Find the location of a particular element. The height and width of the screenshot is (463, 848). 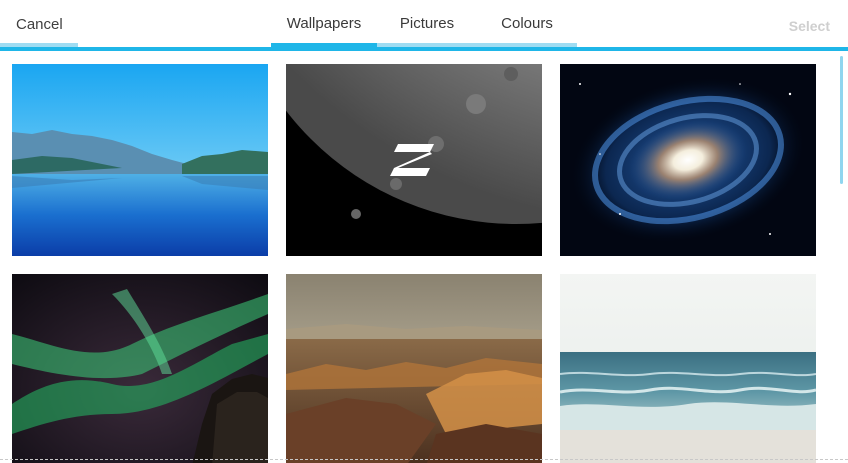

galaxy-image is located at coordinates (688, 160).